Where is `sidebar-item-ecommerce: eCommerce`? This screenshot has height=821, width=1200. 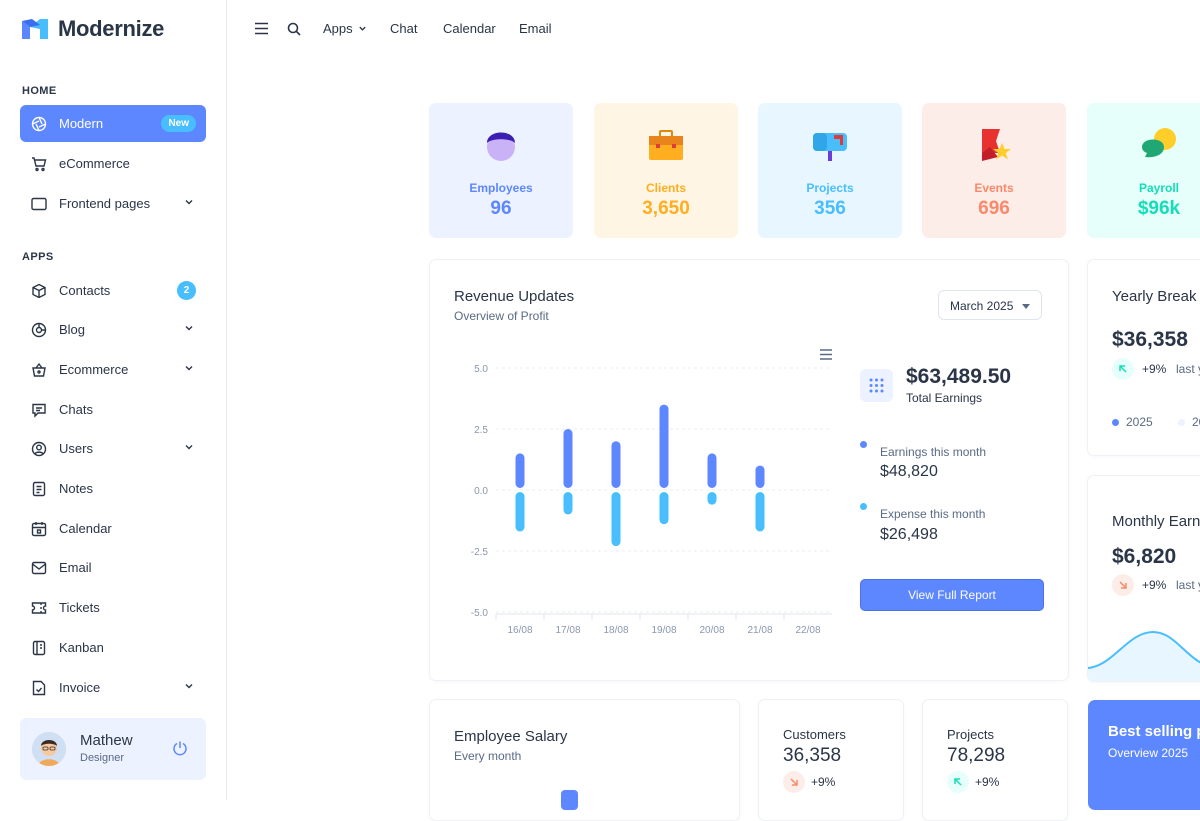
sidebar-item-ecommerce: eCommerce is located at coordinates (113, 163).